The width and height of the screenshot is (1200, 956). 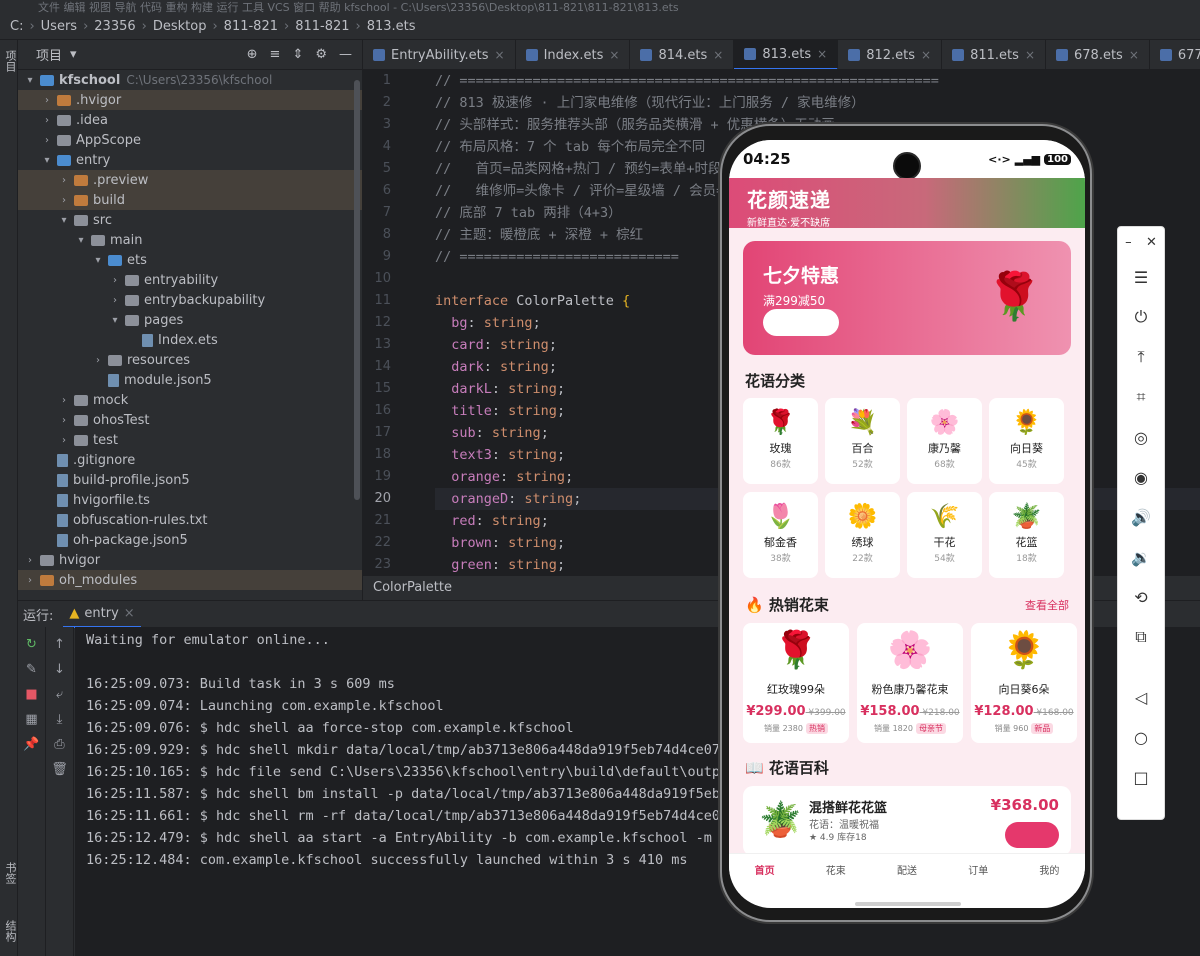 What do you see at coordinates (1141, 597) in the screenshot?
I see `rotate-device-icon: ⟲` at bounding box center [1141, 597].